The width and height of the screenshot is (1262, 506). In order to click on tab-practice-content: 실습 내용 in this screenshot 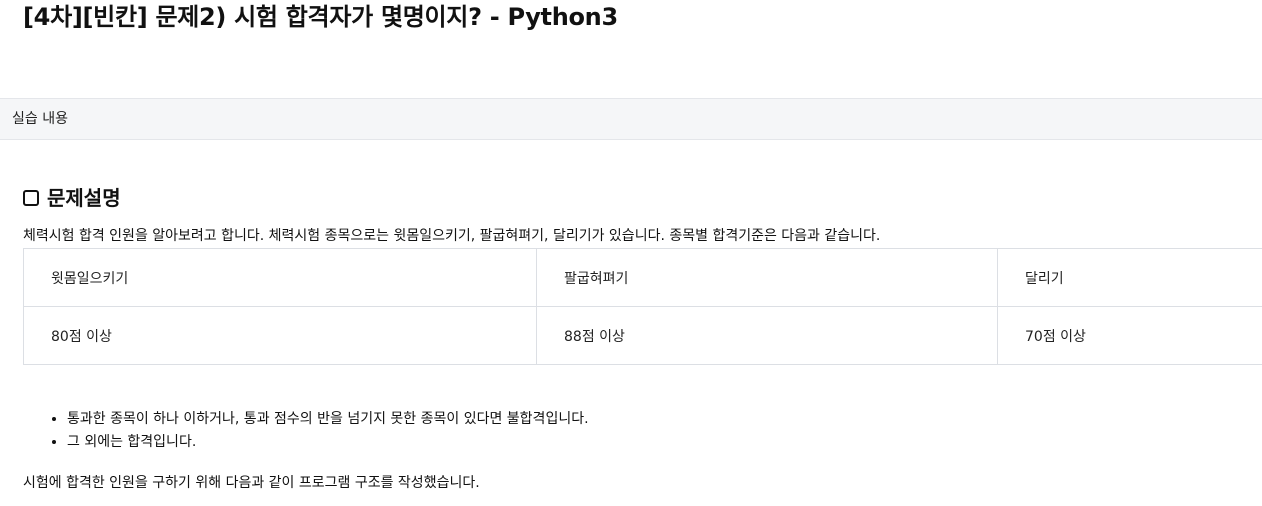, I will do `click(40, 119)`.